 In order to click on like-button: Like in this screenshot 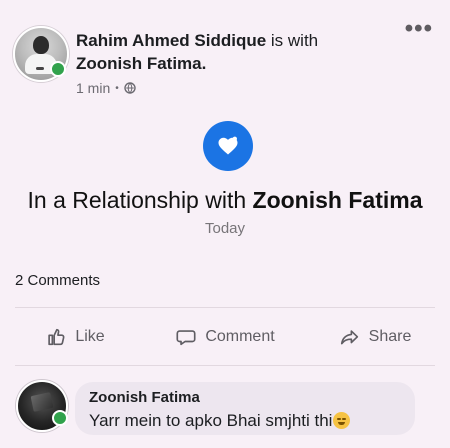, I will do `click(75, 337)`.